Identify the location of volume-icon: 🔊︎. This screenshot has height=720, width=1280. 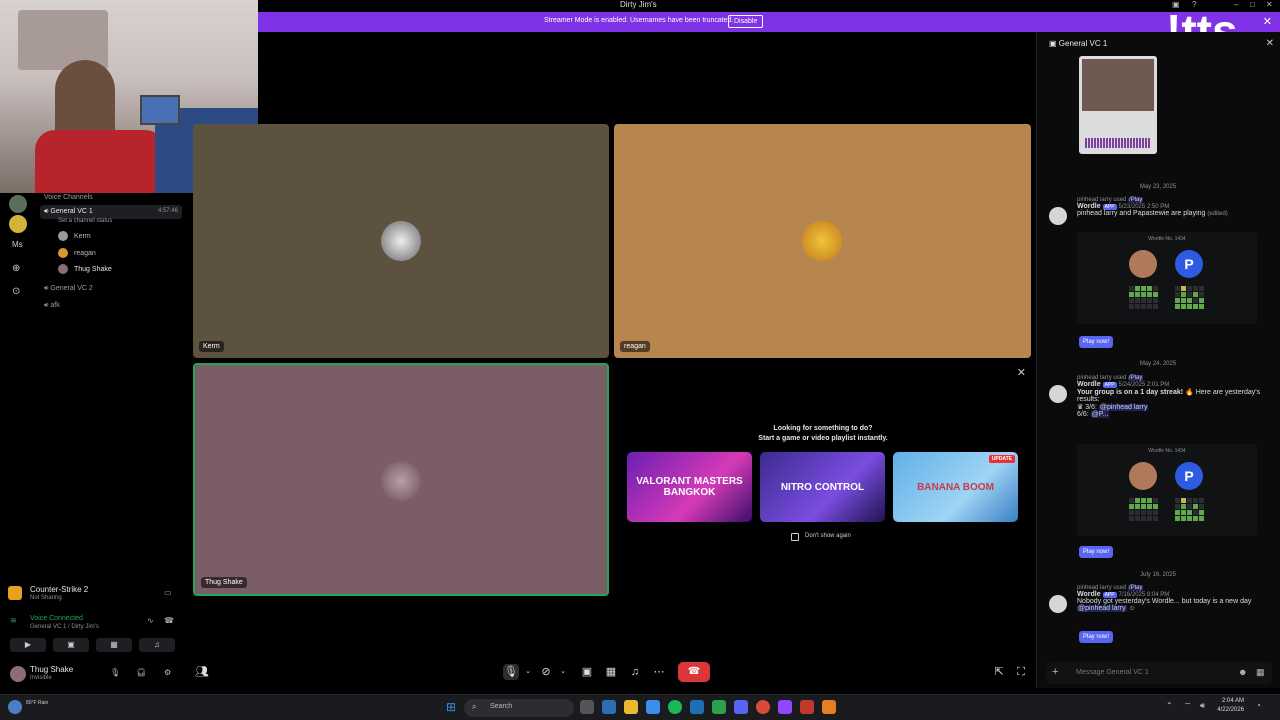
(1202, 706).